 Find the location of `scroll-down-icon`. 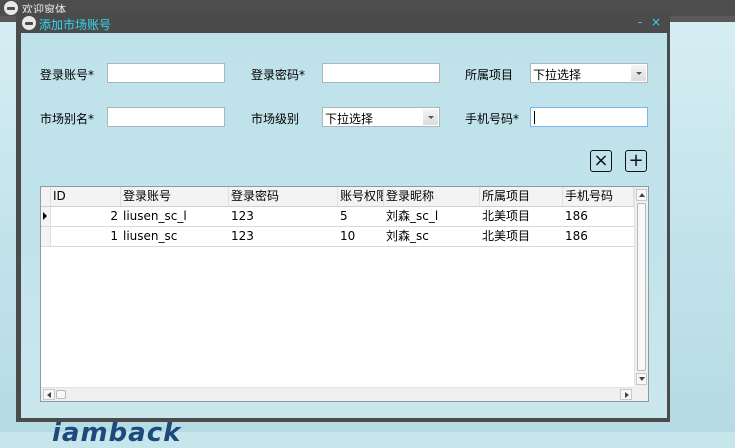

scroll-down-icon is located at coordinates (641, 379).